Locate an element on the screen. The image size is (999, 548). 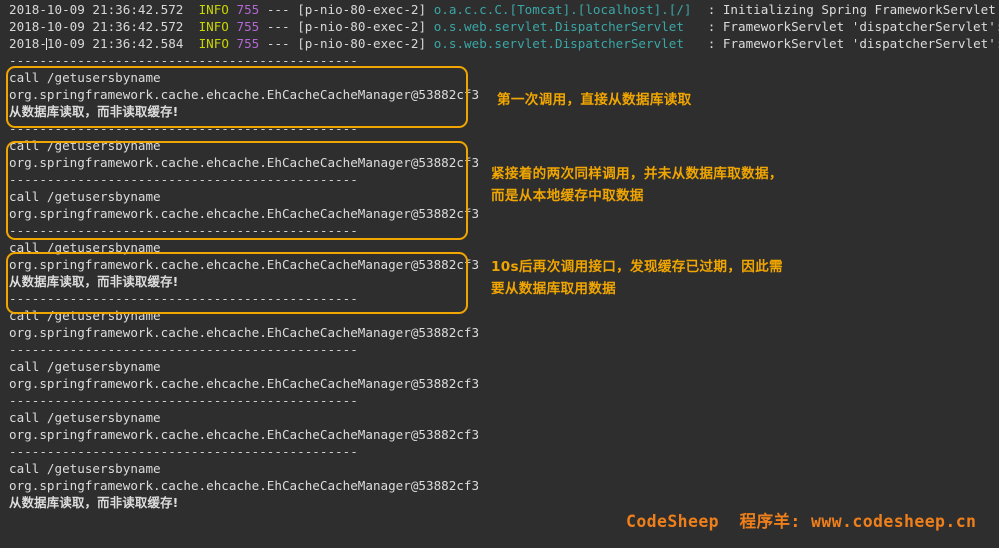
log-timestamp-cont: 10-09 21:36:42.584 is located at coordinates (115, 43).